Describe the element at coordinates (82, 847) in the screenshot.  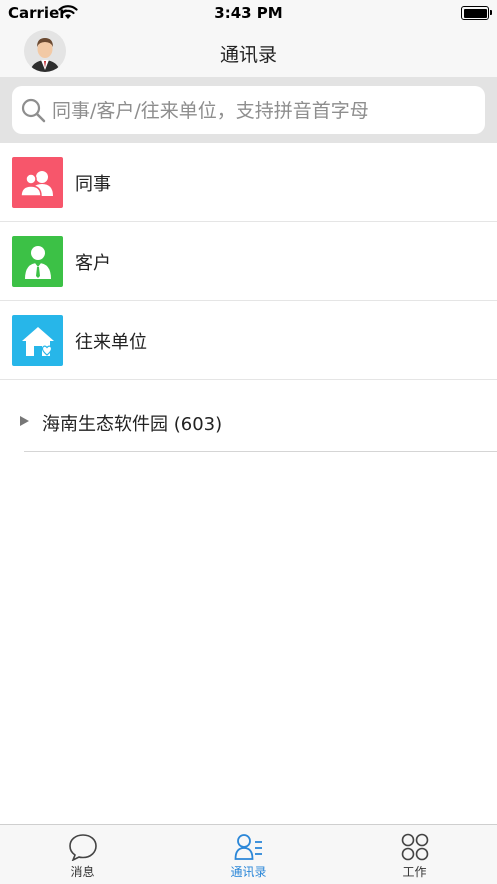
I see `chat-bubble-icon` at that location.